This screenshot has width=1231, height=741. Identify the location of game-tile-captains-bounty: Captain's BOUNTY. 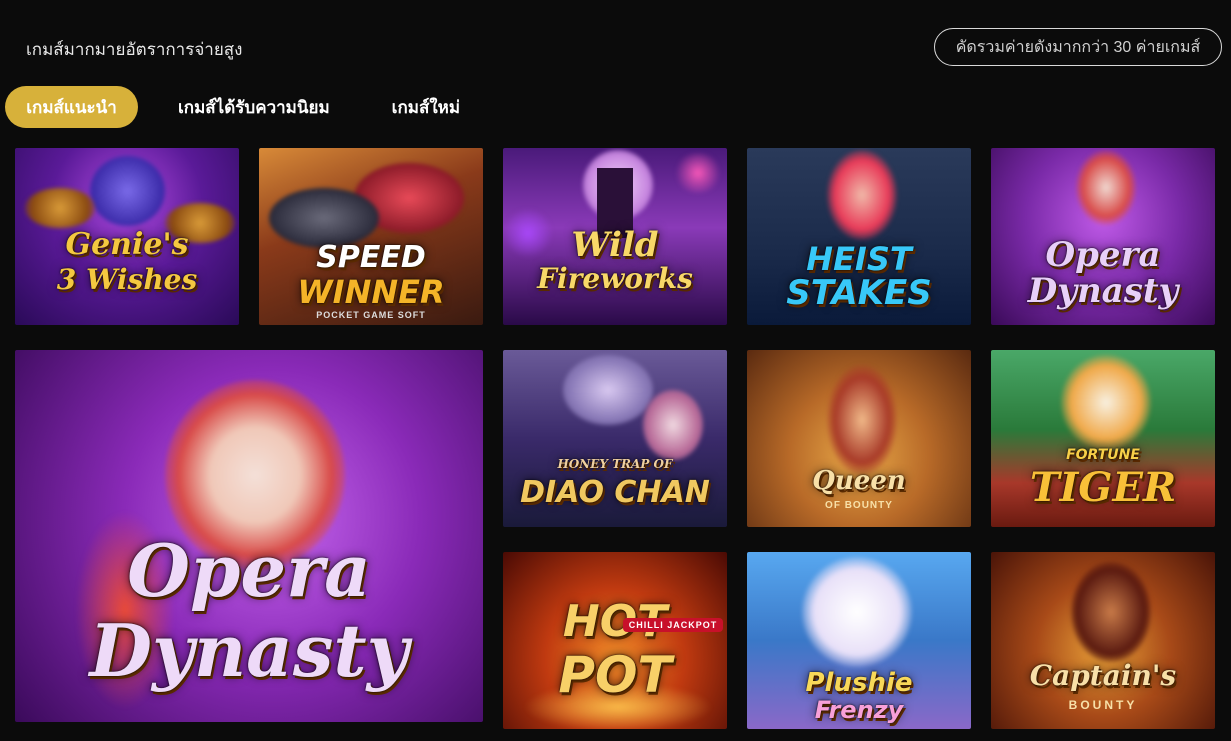
(1103, 640).